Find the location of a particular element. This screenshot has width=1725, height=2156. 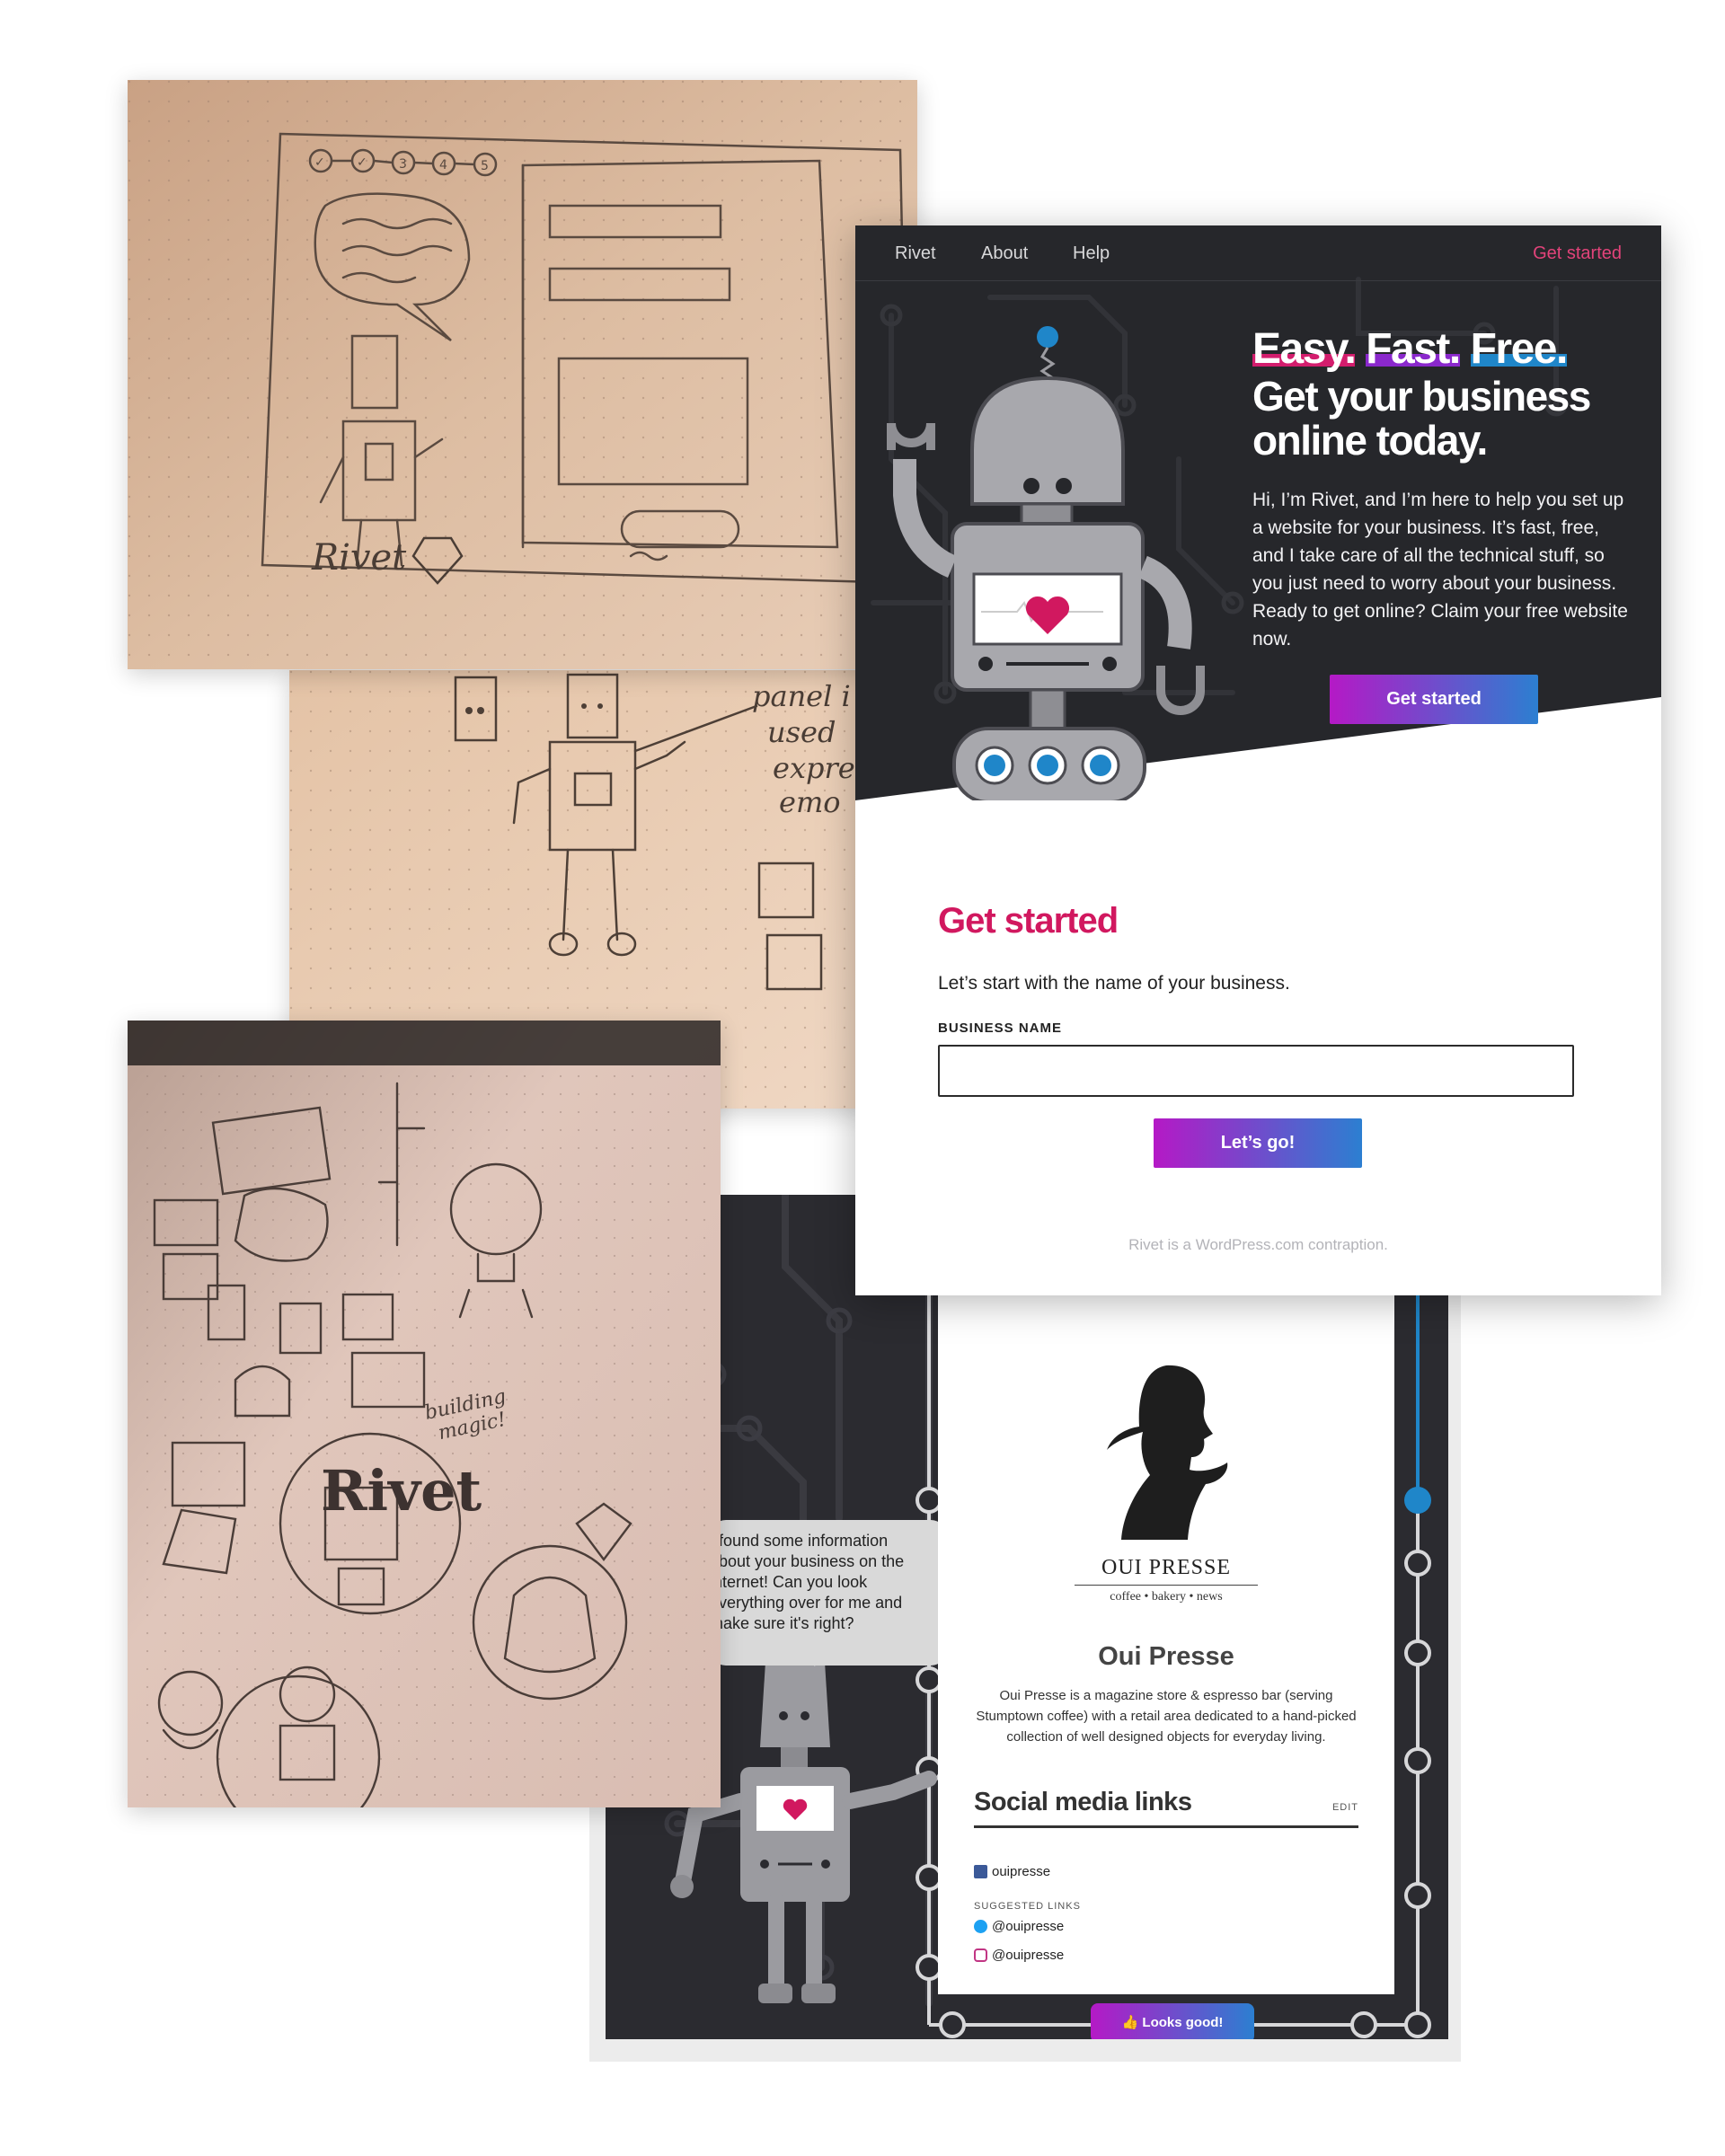

business-name-label: BUSINESS NAME is located at coordinates (1000, 1028).